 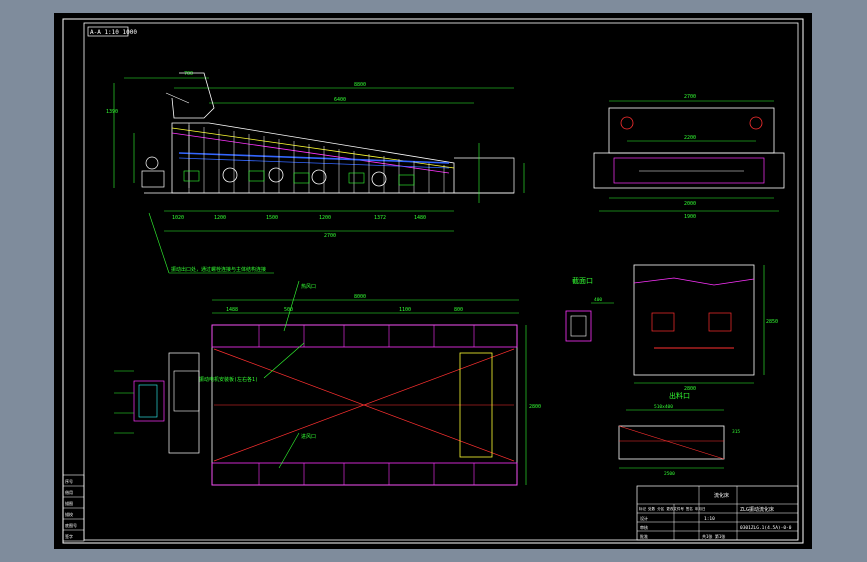 What do you see at coordinates (272, 218) in the screenshot?
I see `dim-side-b3: 1500` at bounding box center [272, 218].